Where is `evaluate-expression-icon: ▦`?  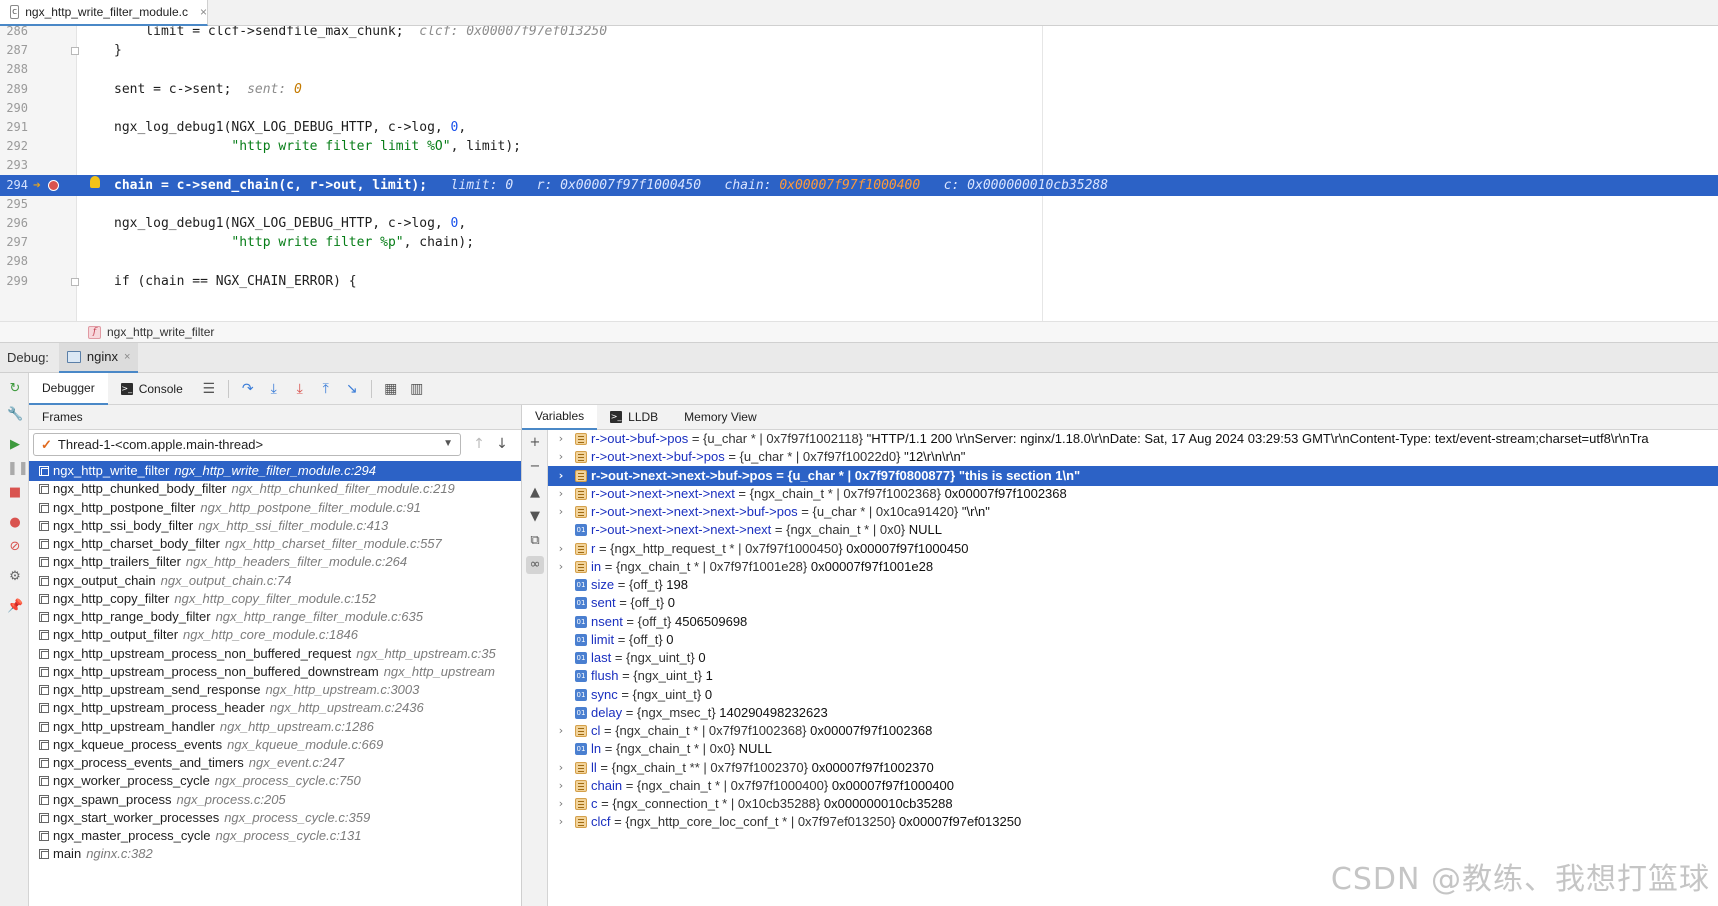 evaluate-expression-icon: ▦ is located at coordinates (391, 389).